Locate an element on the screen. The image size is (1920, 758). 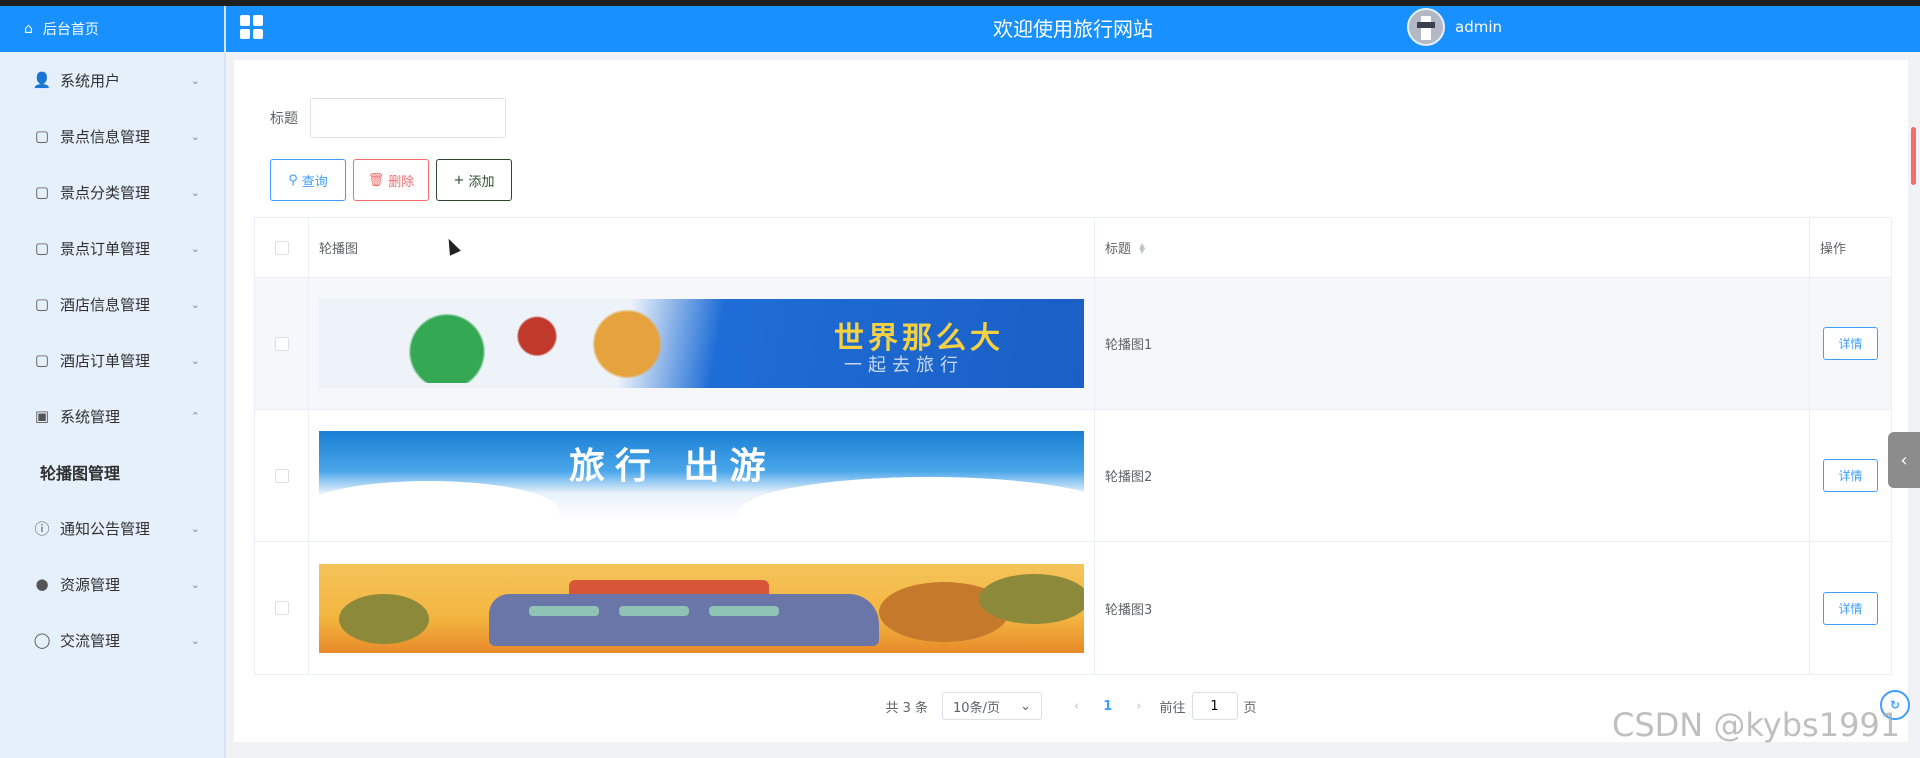
sidebar-subitem-banner: 轮播图管理 is located at coordinates (112, 472).